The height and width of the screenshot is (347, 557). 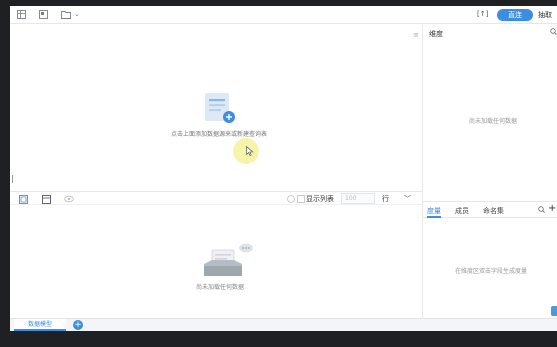 What do you see at coordinates (493, 211) in the screenshot?
I see `tab-named-set: 命名集` at bounding box center [493, 211].